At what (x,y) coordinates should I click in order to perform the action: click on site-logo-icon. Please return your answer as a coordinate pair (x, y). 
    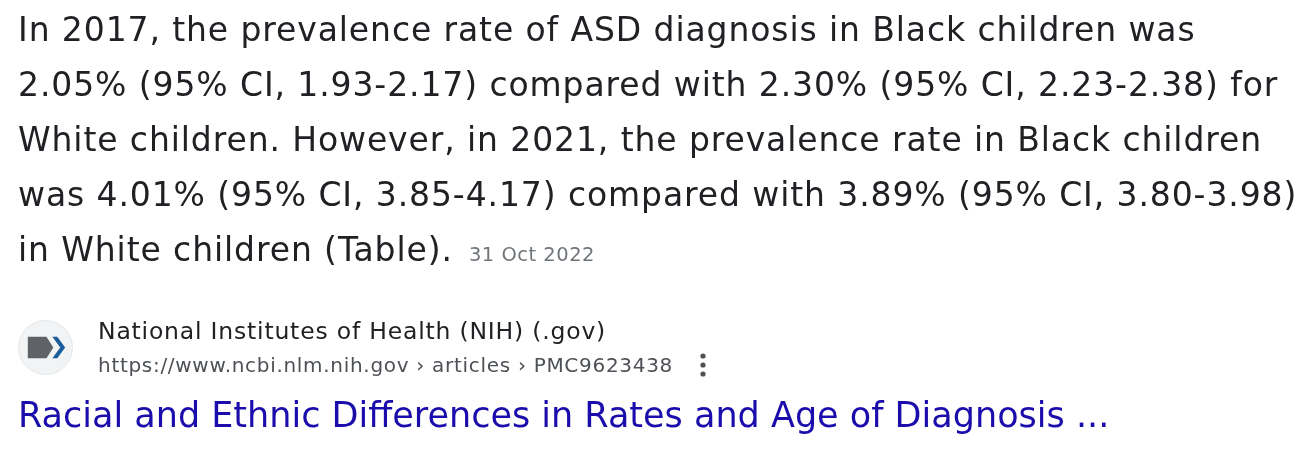
    Looking at the image, I should click on (45, 347).